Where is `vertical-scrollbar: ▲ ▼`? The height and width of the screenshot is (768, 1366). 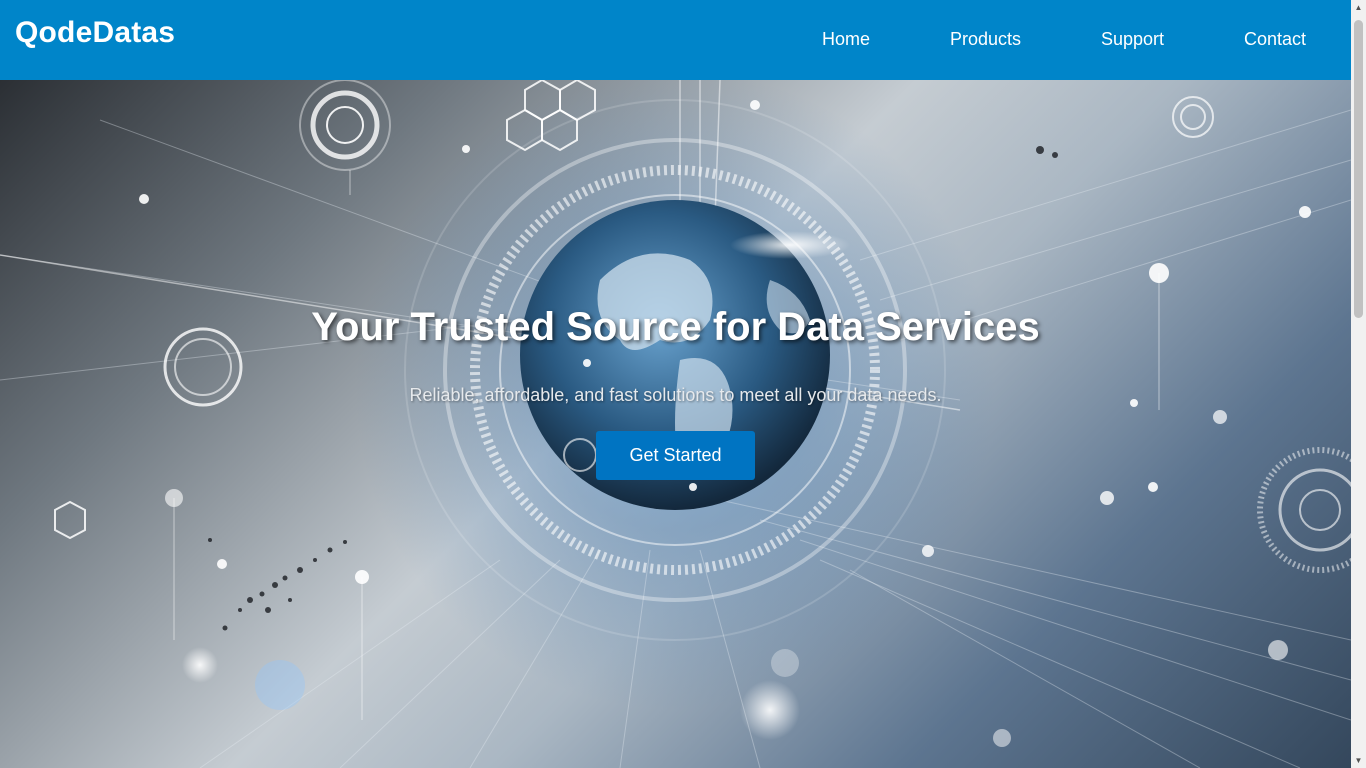 vertical-scrollbar: ▲ ▼ is located at coordinates (1358, 384).